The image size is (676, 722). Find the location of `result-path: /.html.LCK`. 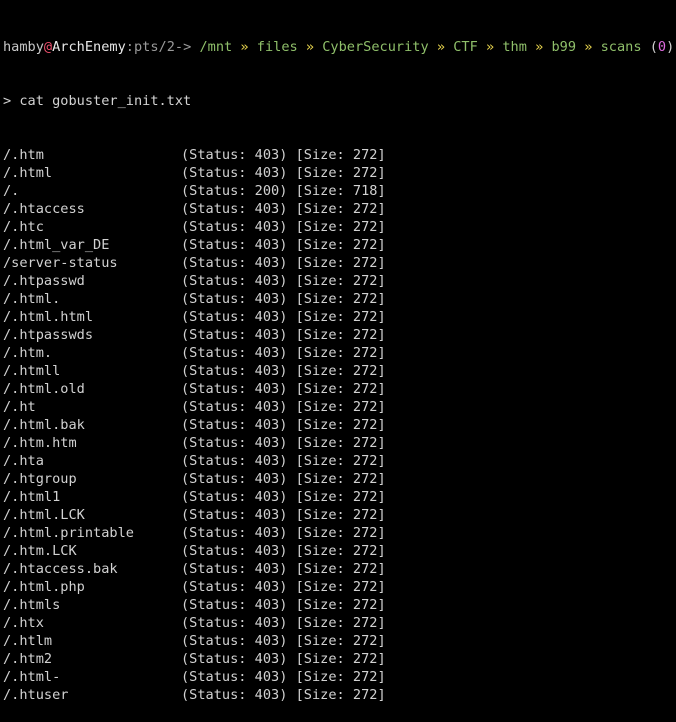

result-path: /.html.LCK is located at coordinates (44, 515).